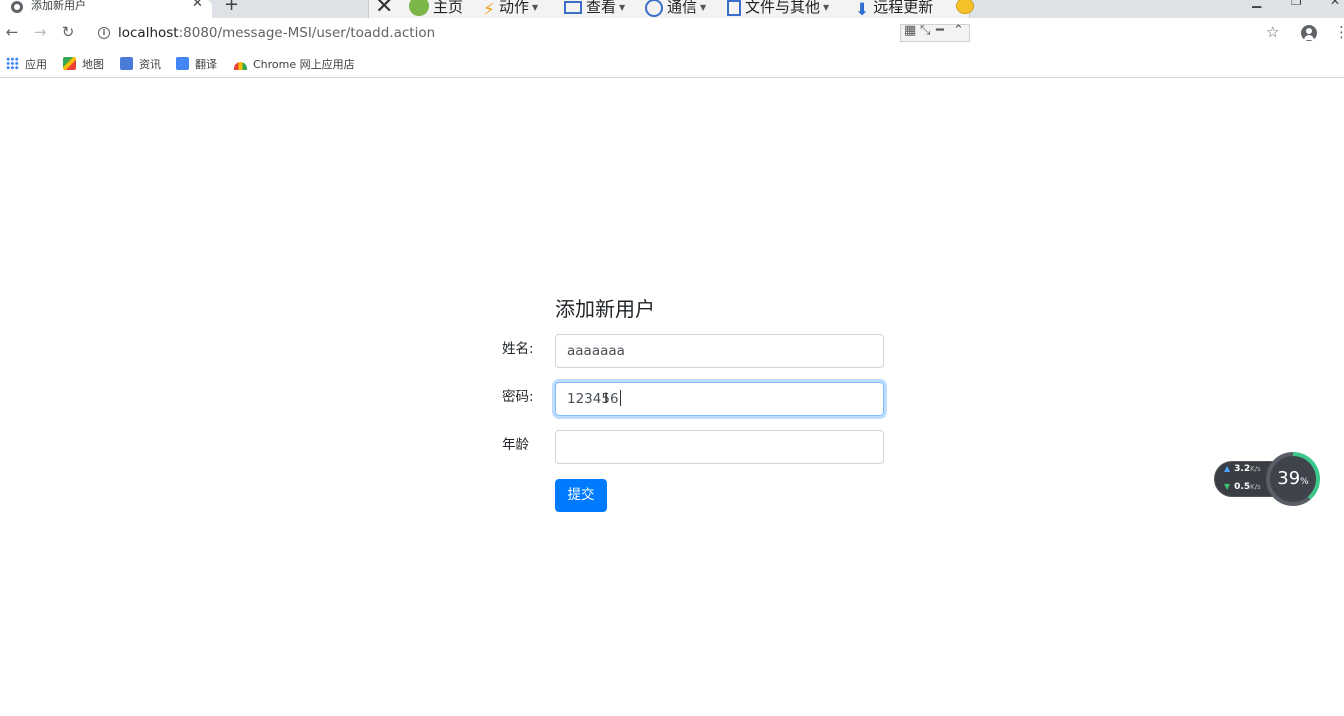 The width and height of the screenshot is (1344, 716). Describe the element at coordinates (518, 349) in the screenshot. I see `name-label: 姓名:` at that location.